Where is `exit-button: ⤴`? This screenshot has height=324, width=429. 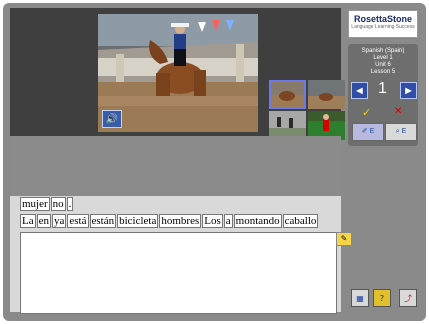 exit-button: ⤴ is located at coordinates (408, 298).